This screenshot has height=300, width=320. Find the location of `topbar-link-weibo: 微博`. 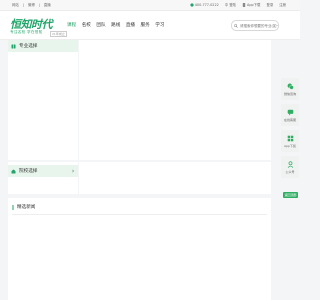

topbar-link-weibo: 微博 is located at coordinates (31, 5).